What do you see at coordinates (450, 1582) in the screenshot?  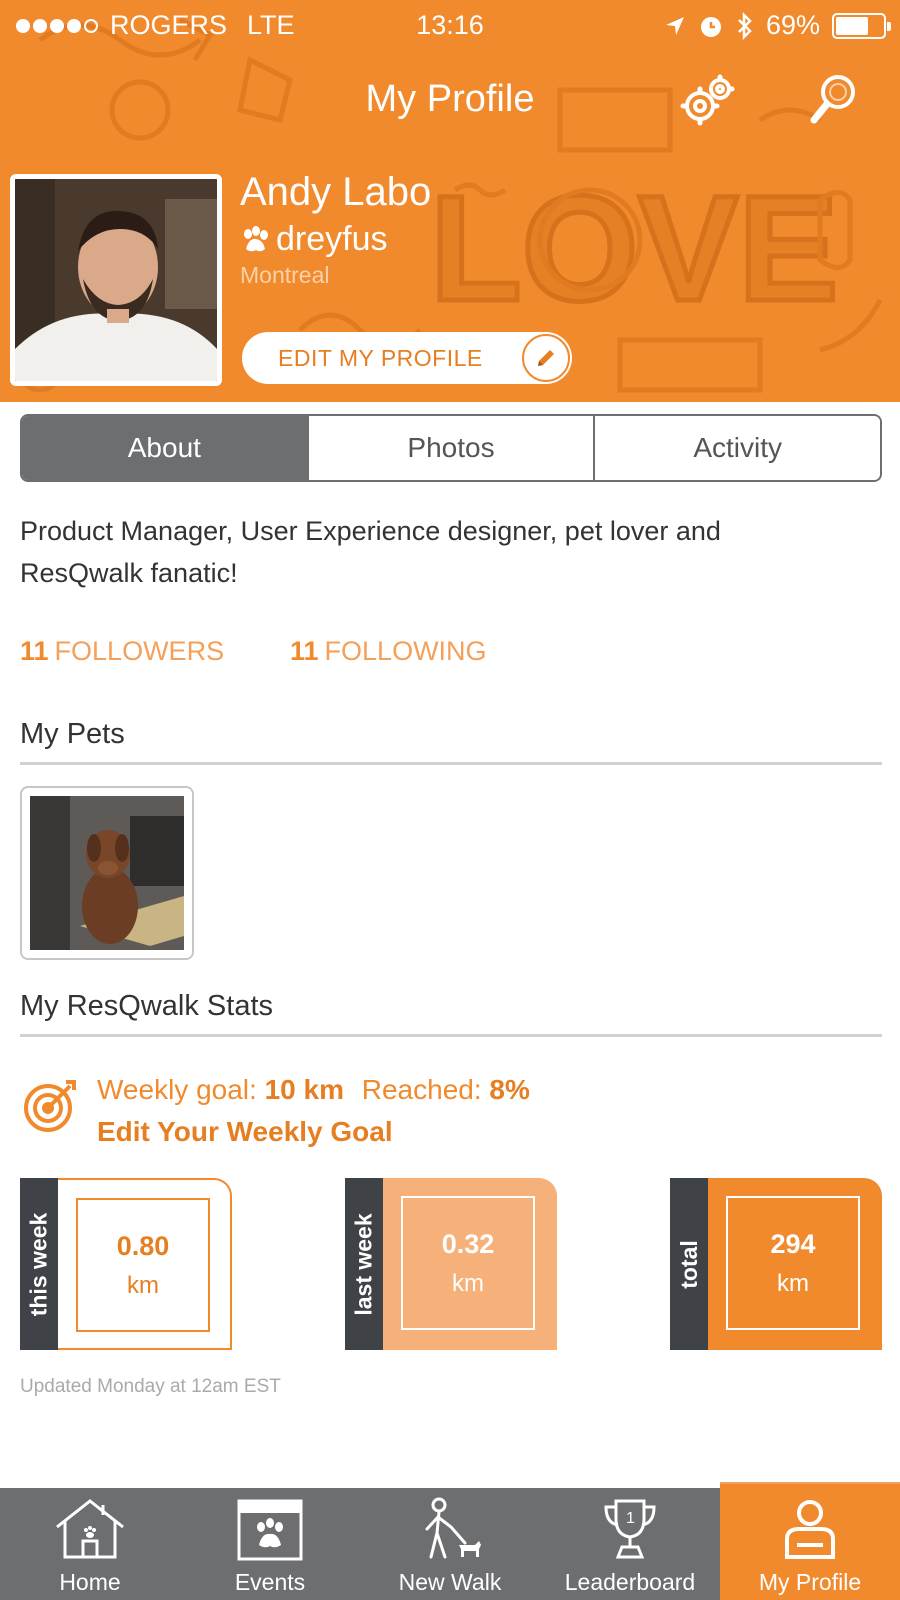 I see `nav-label: New Walk` at bounding box center [450, 1582].